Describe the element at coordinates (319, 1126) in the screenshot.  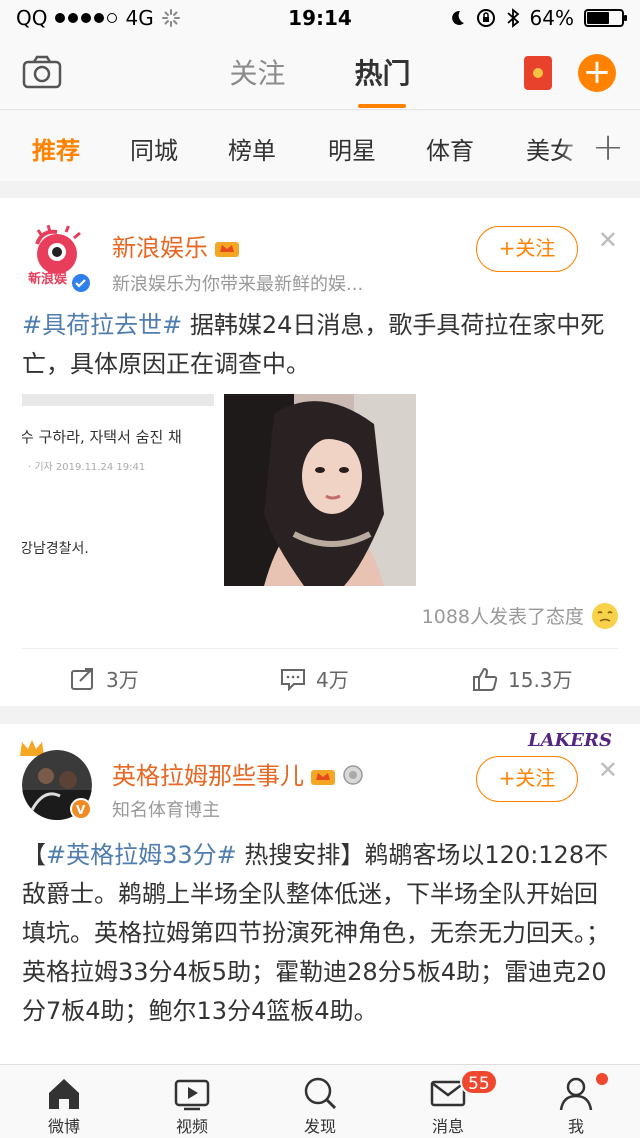
I see `tab-label: 发现` at that location.